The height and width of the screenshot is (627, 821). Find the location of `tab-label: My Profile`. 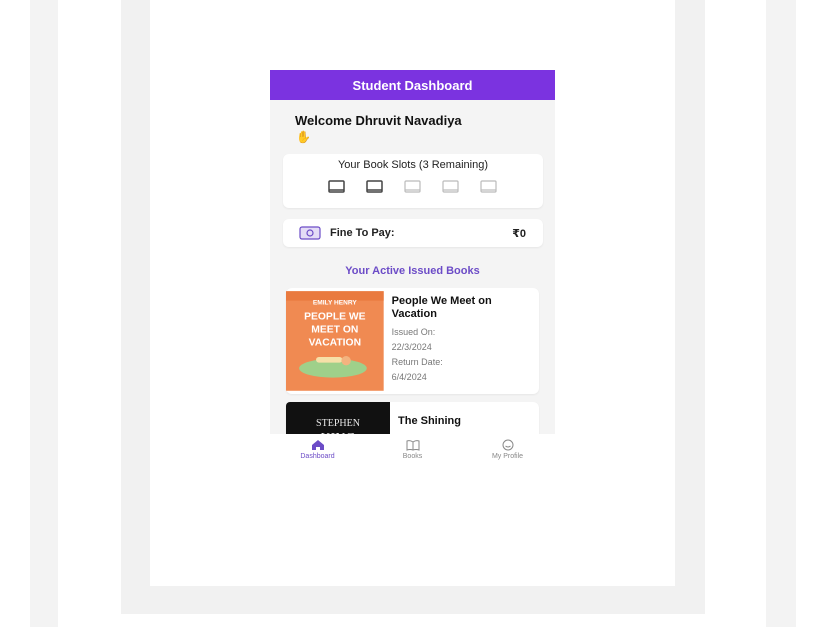

tab-label: My Profile is located at coordinates (507, 456).